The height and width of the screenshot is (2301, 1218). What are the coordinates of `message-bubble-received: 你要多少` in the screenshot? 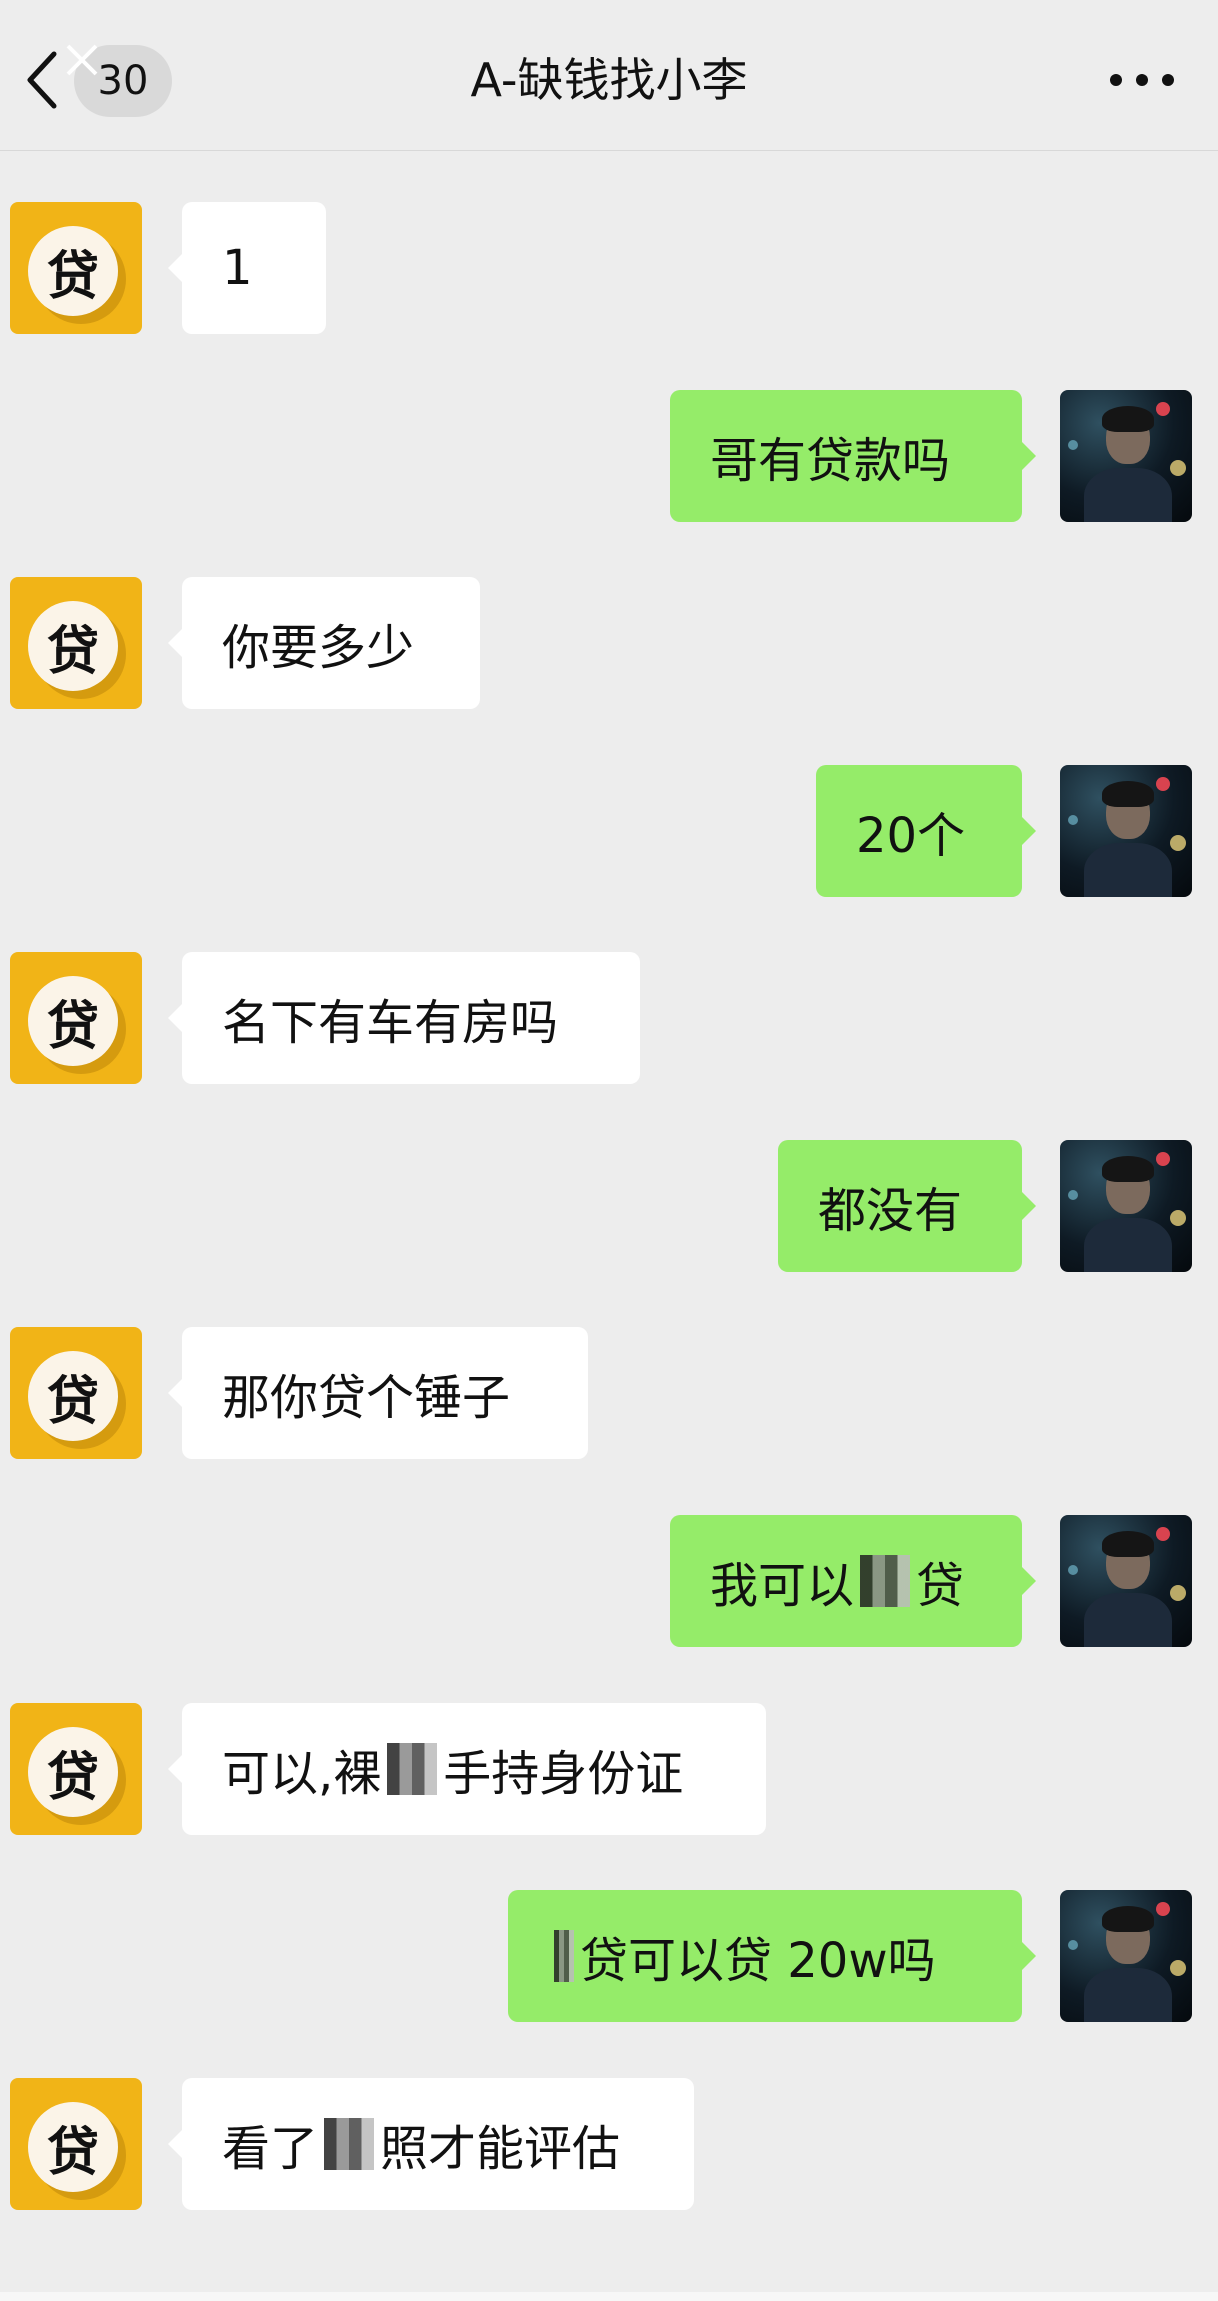 It's located at (324, 643).